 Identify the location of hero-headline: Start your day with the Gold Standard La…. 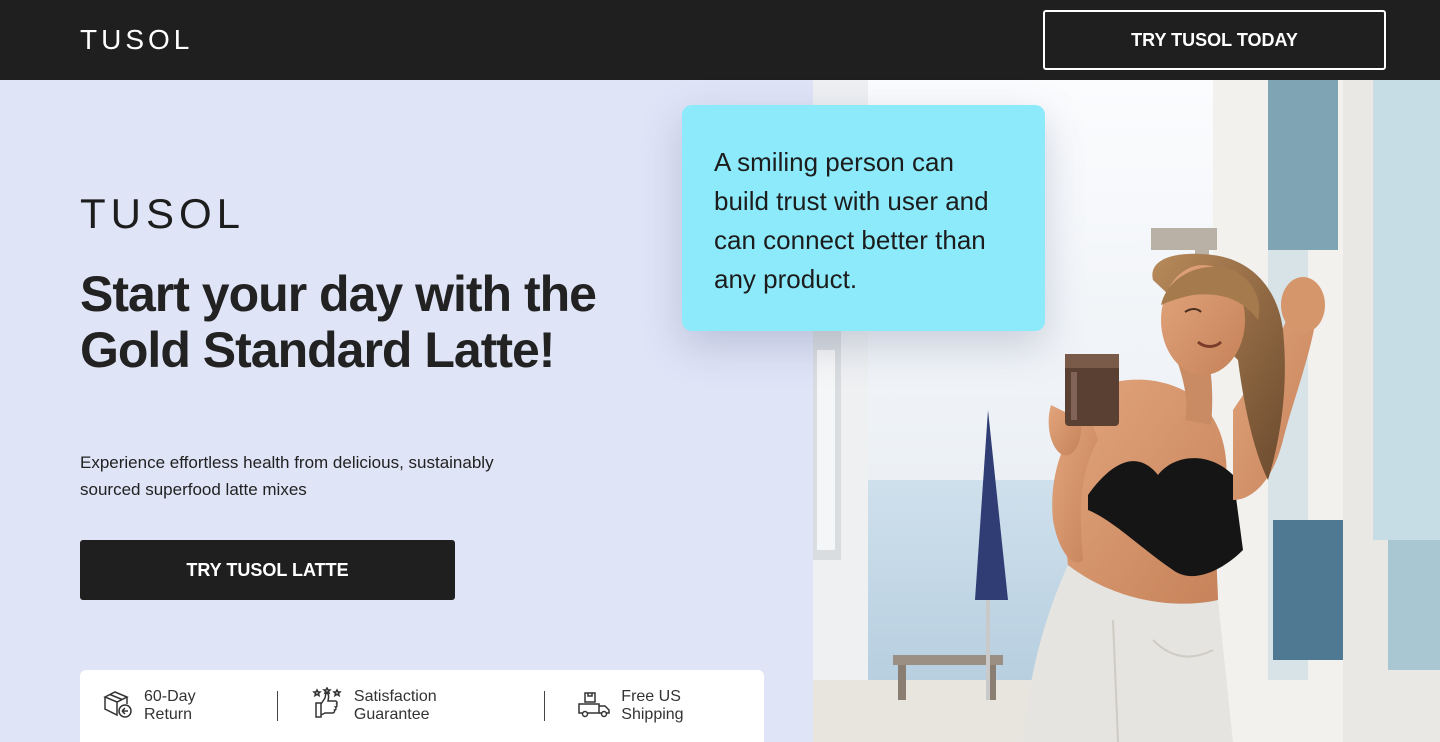
(338, 322).